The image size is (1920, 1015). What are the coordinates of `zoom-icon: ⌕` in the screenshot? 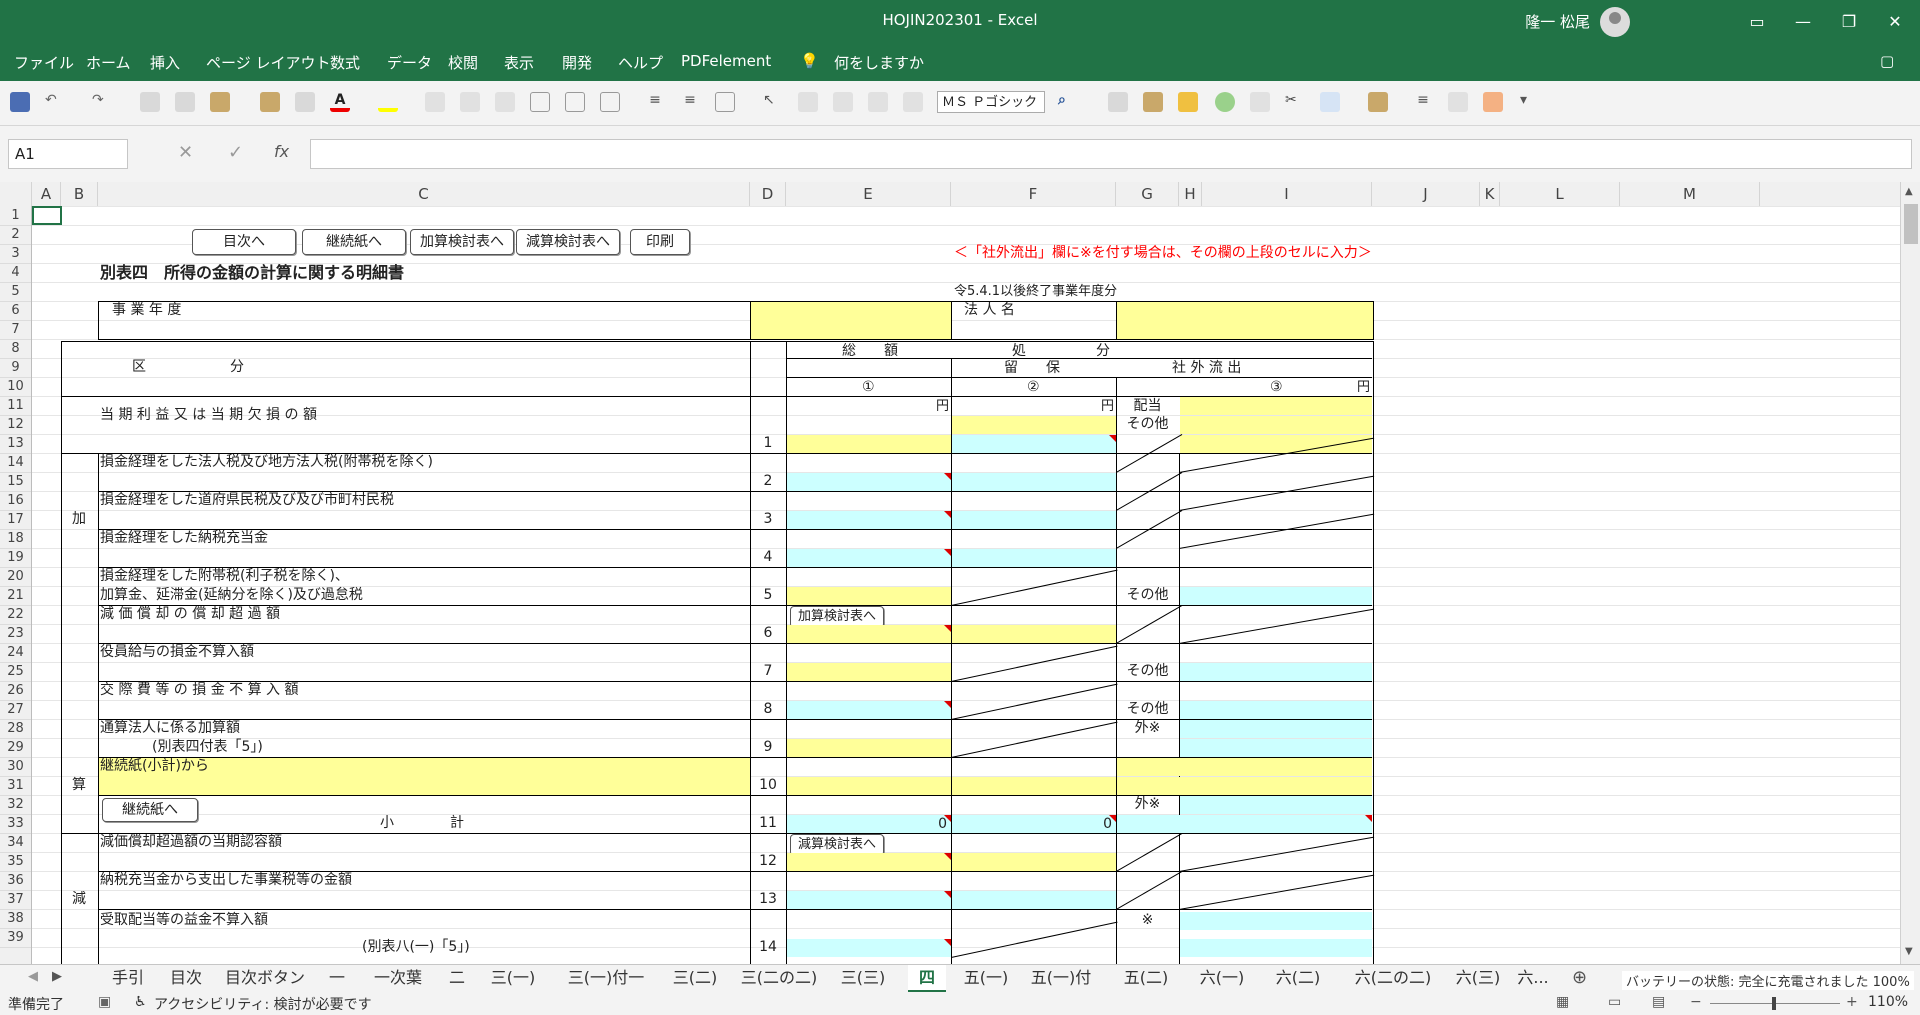 It's located at (1068, 102).